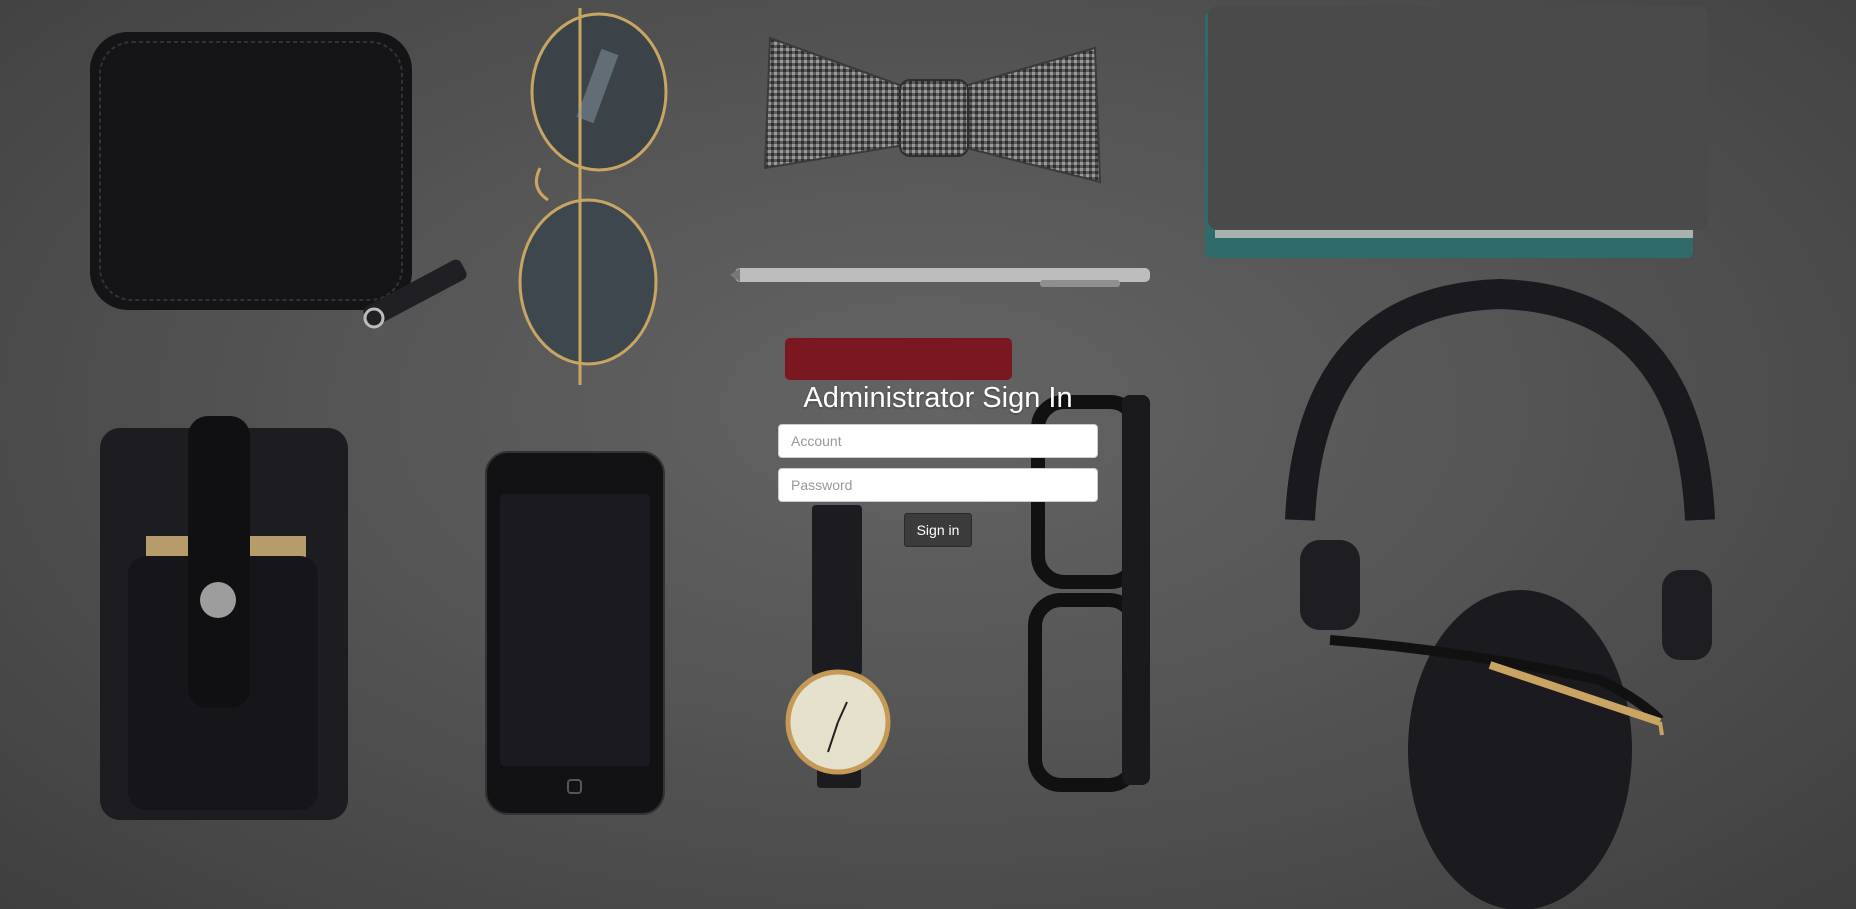 This screenshot has height=909, width=1856. What do you see at coordinates (575, 633) in the screenshot?
I see `phone-photo-object` at bounding box center [575, 633].